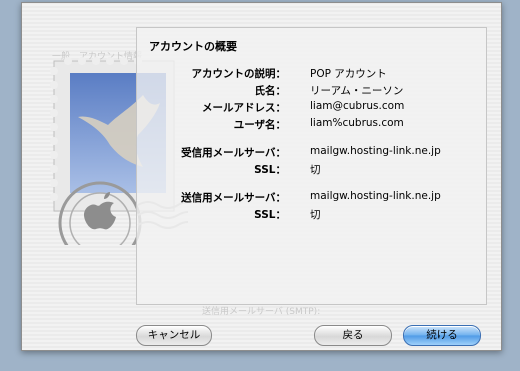 Image resolution: width=520 pixels, height=371 pixels. Describe the element at coordinates (357, 91) in the screenshot. I see `value-full-name: リーアム・ニーソン` at that location.